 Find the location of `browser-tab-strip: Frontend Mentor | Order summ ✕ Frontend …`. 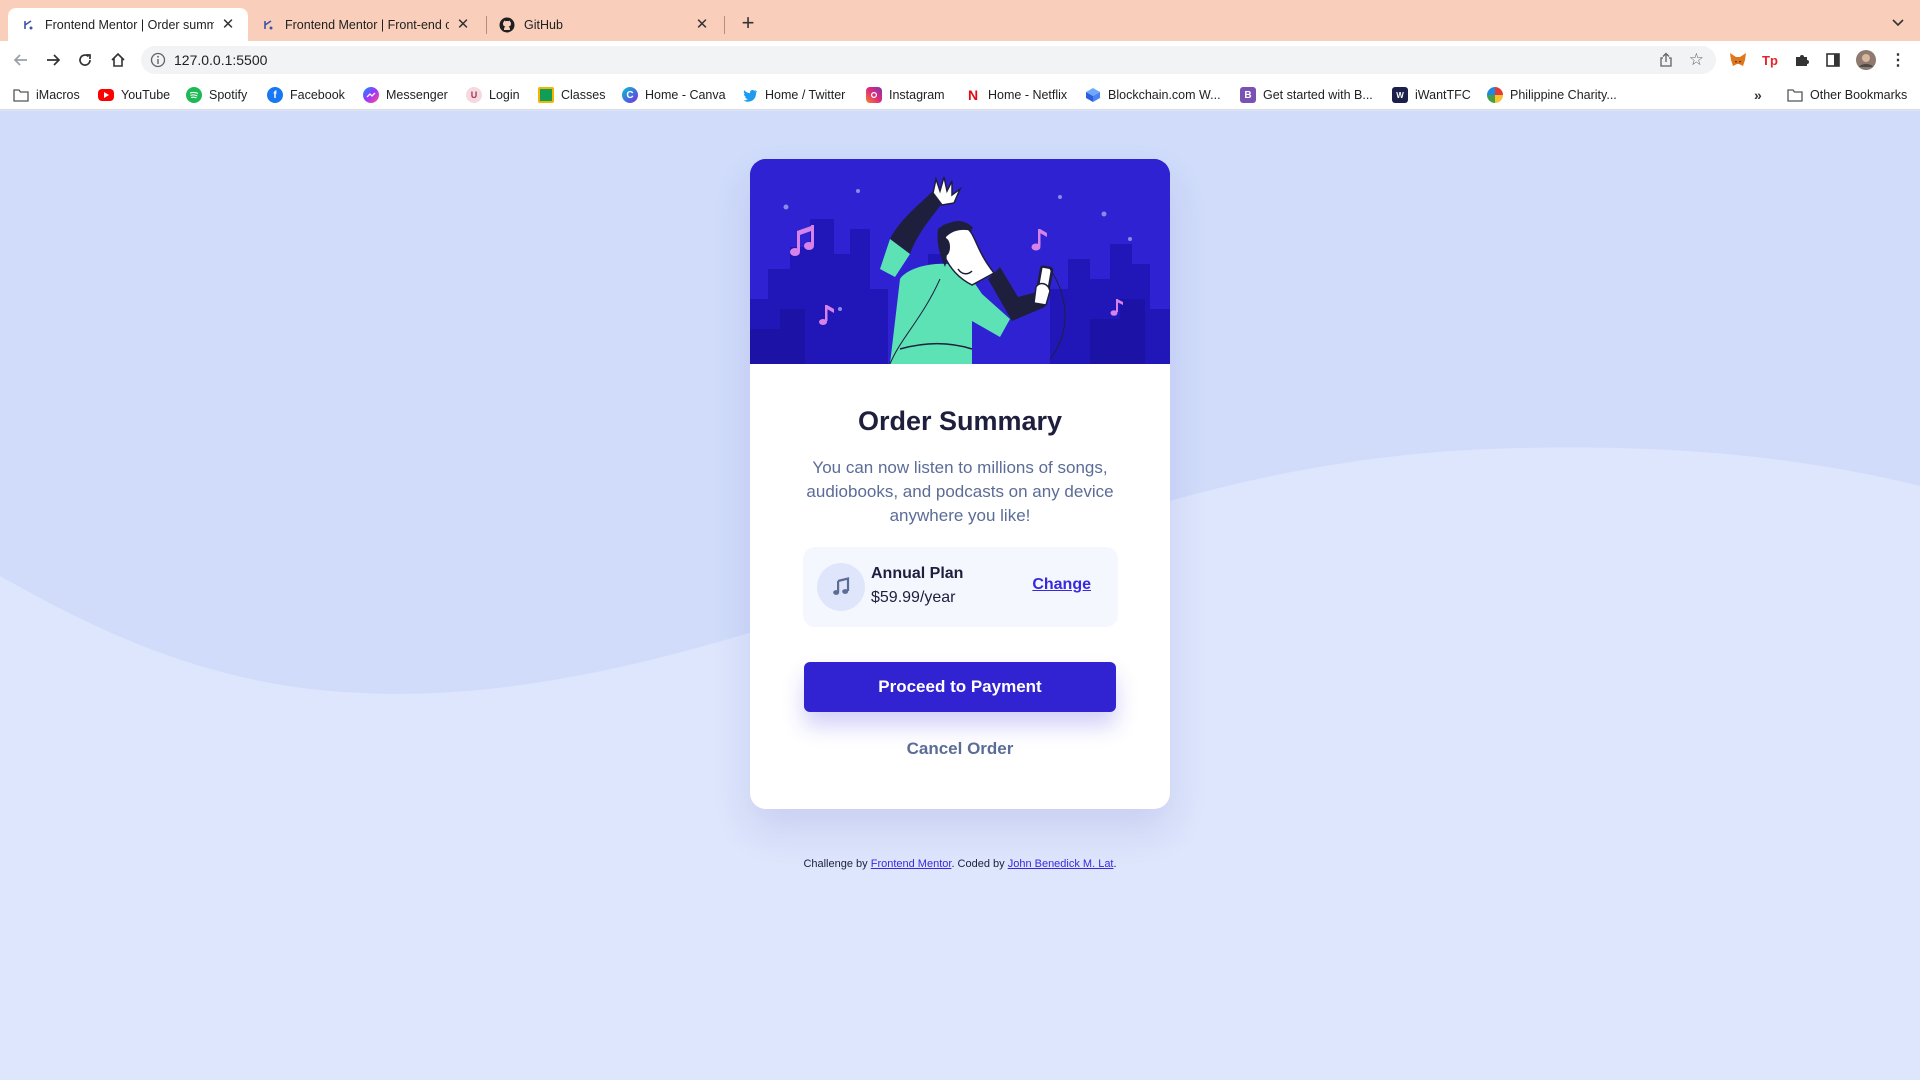

browser-tab-strip: Frontend Mentor | Order summ ✕ Frontend … is located at coordinates (960, 20).